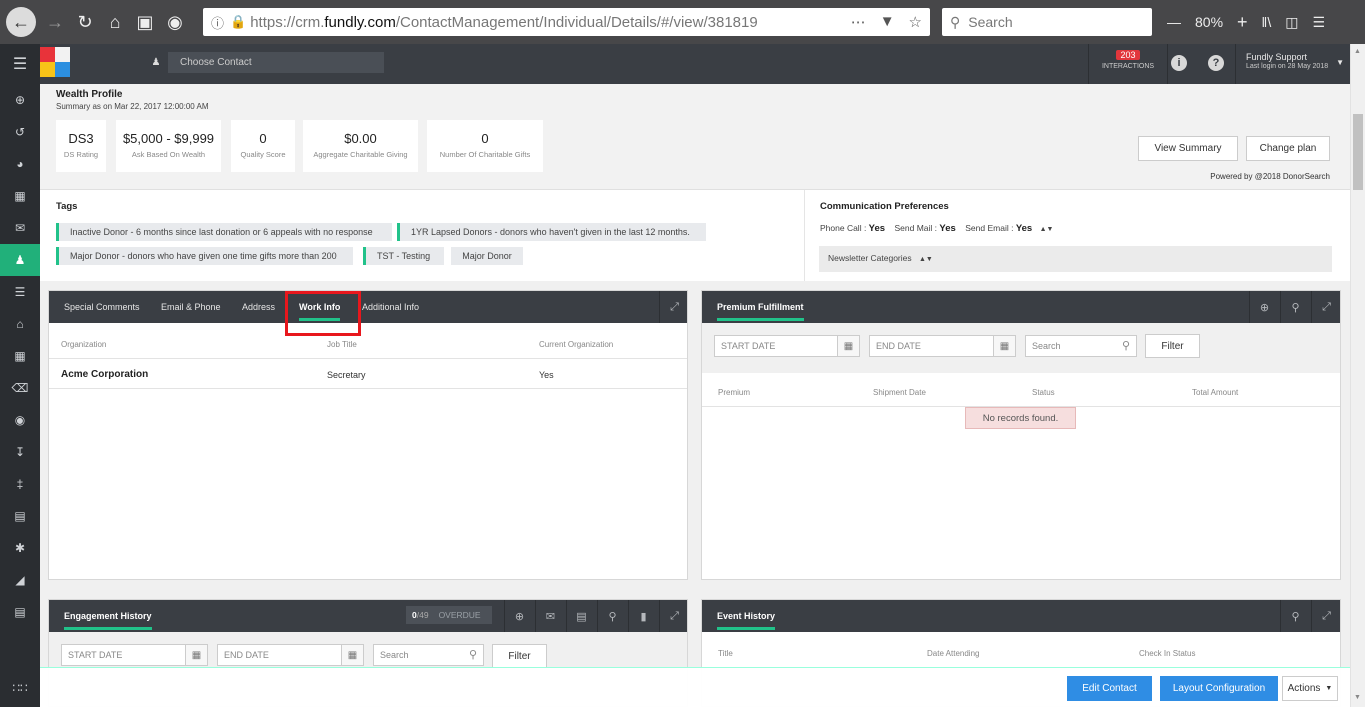  What do you see at coordinates (20, 324) in the screenshot?
I see `bank-icon: ⌂` at bounding box center [20, 324].